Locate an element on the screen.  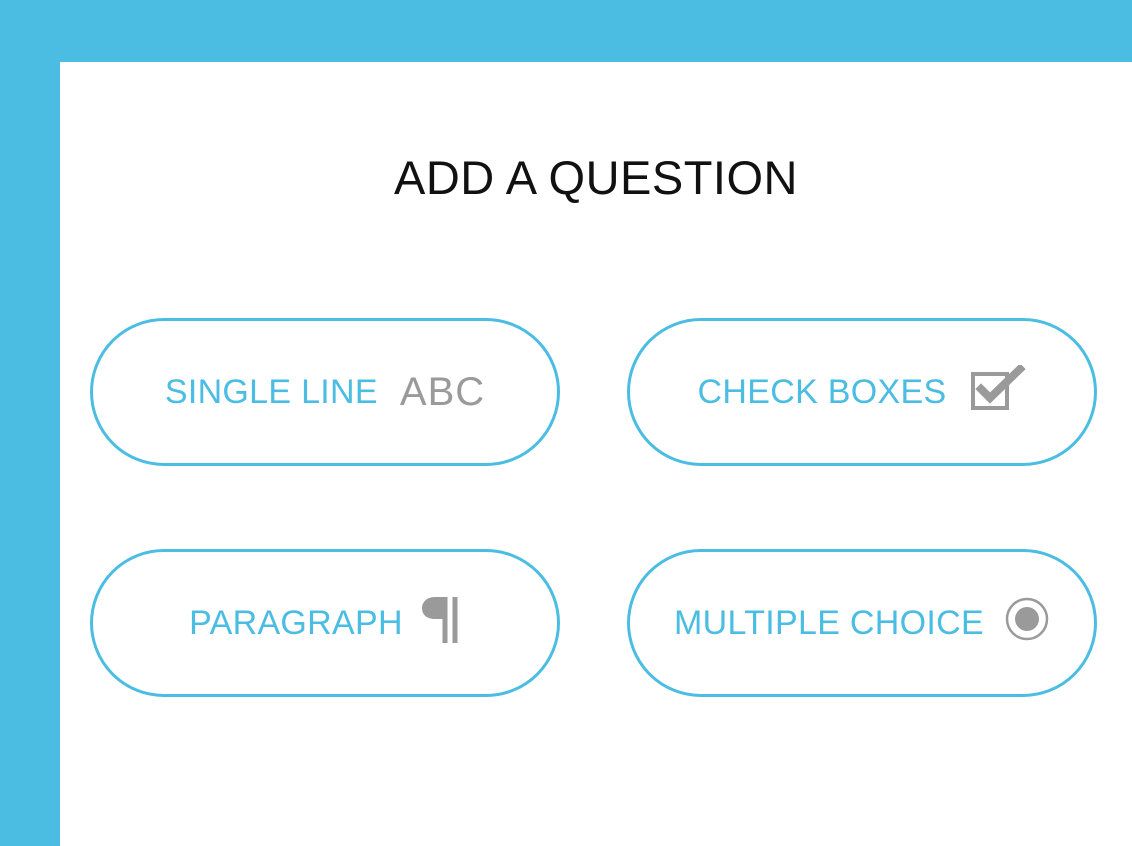
multiple-choice-button: MULTIPLE CHOICE is located at coordinates (862, 623).